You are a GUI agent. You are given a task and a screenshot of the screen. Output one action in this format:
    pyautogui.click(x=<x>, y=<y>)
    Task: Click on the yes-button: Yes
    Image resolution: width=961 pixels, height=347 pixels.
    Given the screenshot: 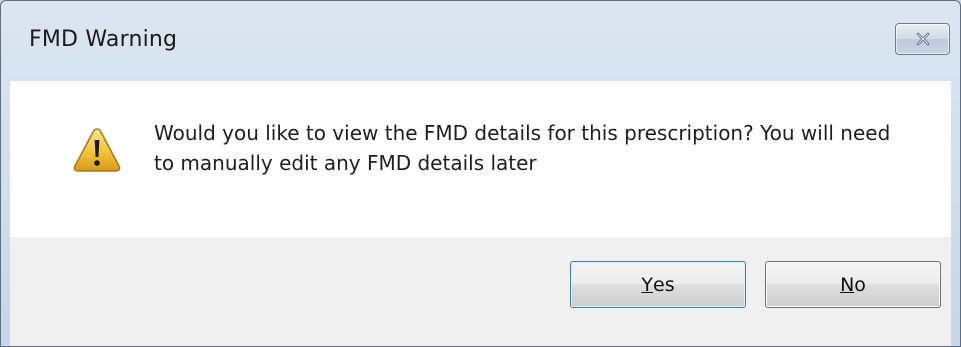 What is the action you would take?
    pyautogui.click(x=658, y=284)
    